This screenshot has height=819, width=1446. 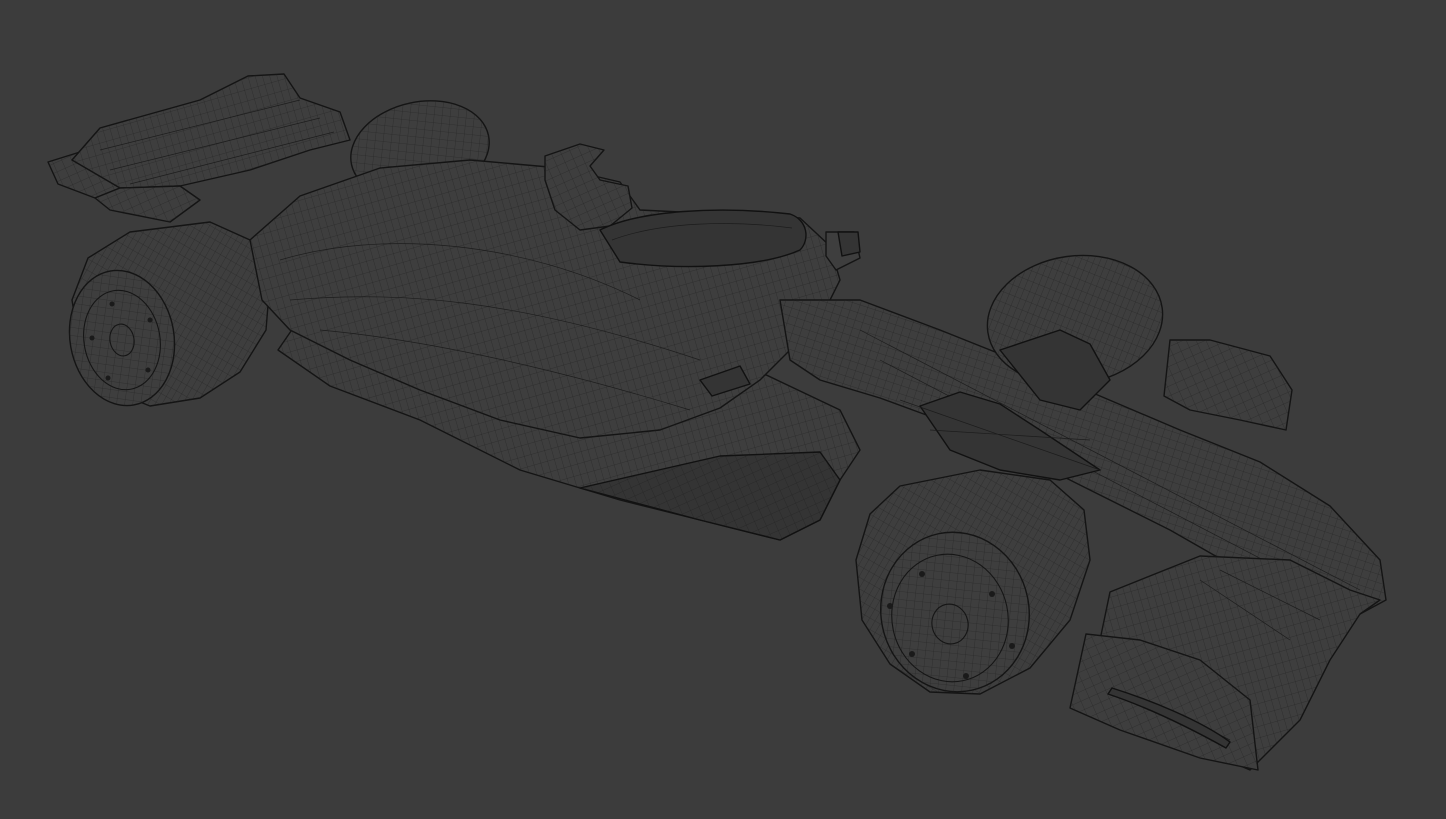 I want to click on front-wing, so click(x=1225, y=663).